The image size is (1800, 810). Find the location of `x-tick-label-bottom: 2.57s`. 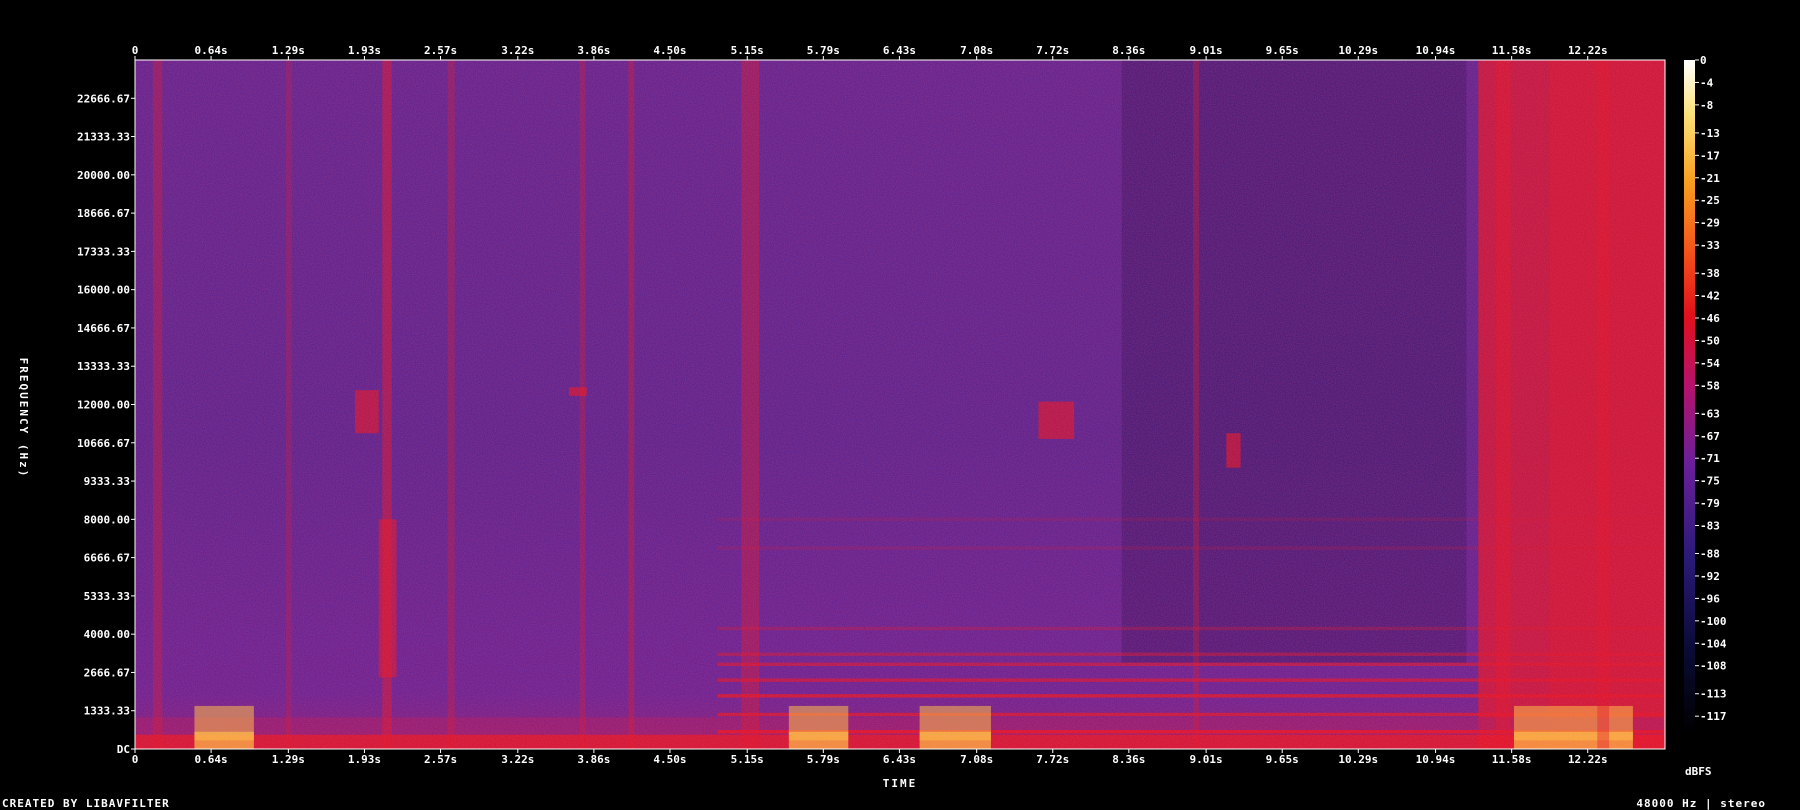

x-tick-label-bottom: 2.57s is located at coordinates (440, 759).